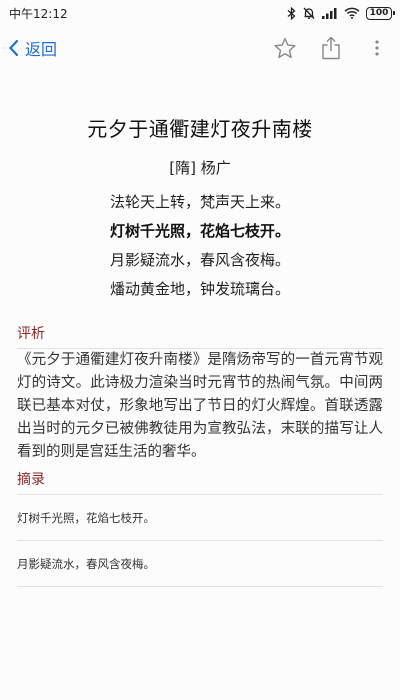  Describe the element at coordinates (200, 48) in the screenshot. I see `nav-bar: 返回` at that location.